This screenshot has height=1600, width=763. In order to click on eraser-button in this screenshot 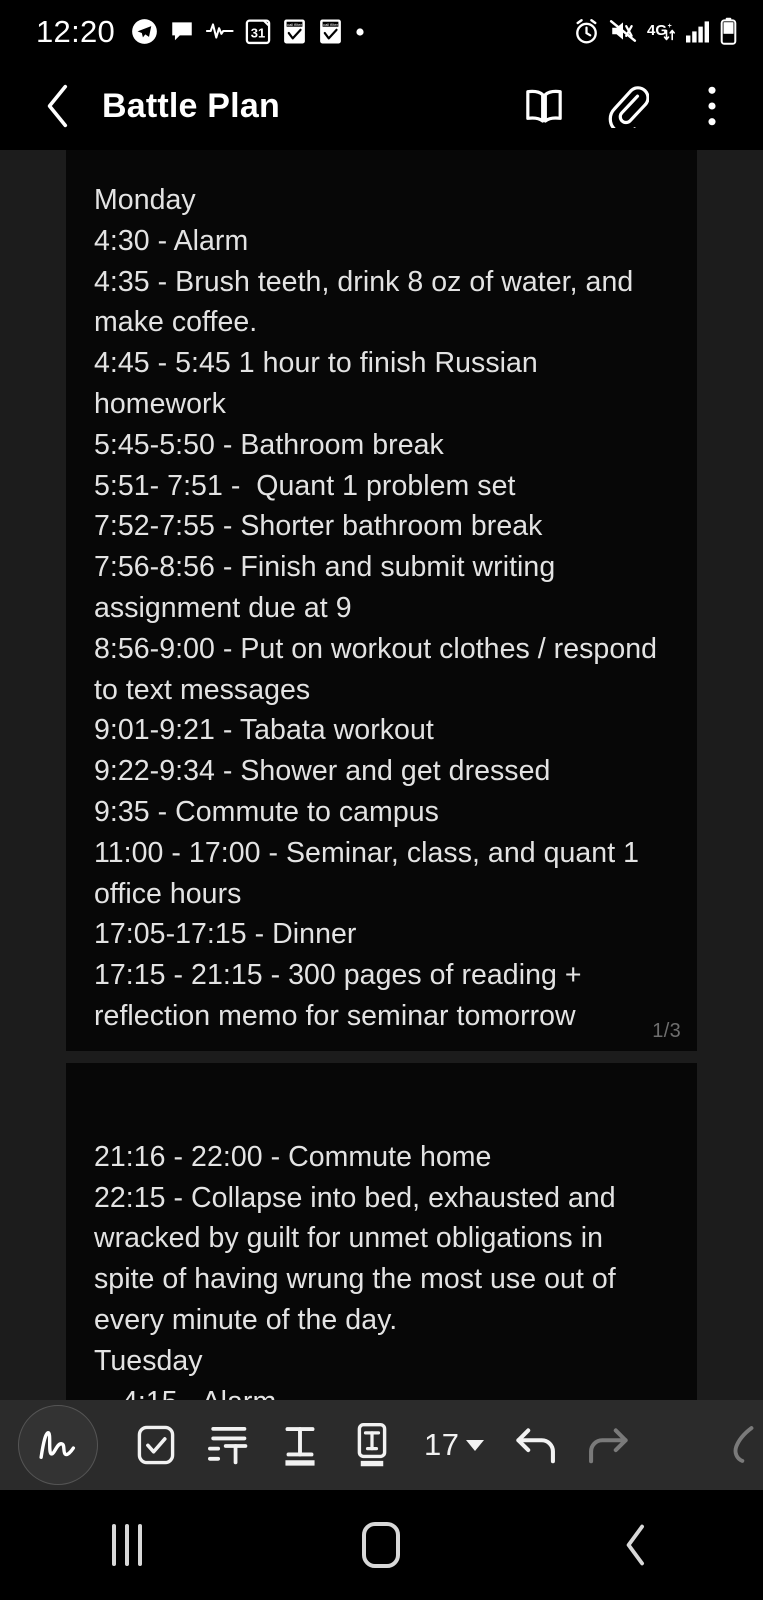, I will do `click(735, 1445)`.